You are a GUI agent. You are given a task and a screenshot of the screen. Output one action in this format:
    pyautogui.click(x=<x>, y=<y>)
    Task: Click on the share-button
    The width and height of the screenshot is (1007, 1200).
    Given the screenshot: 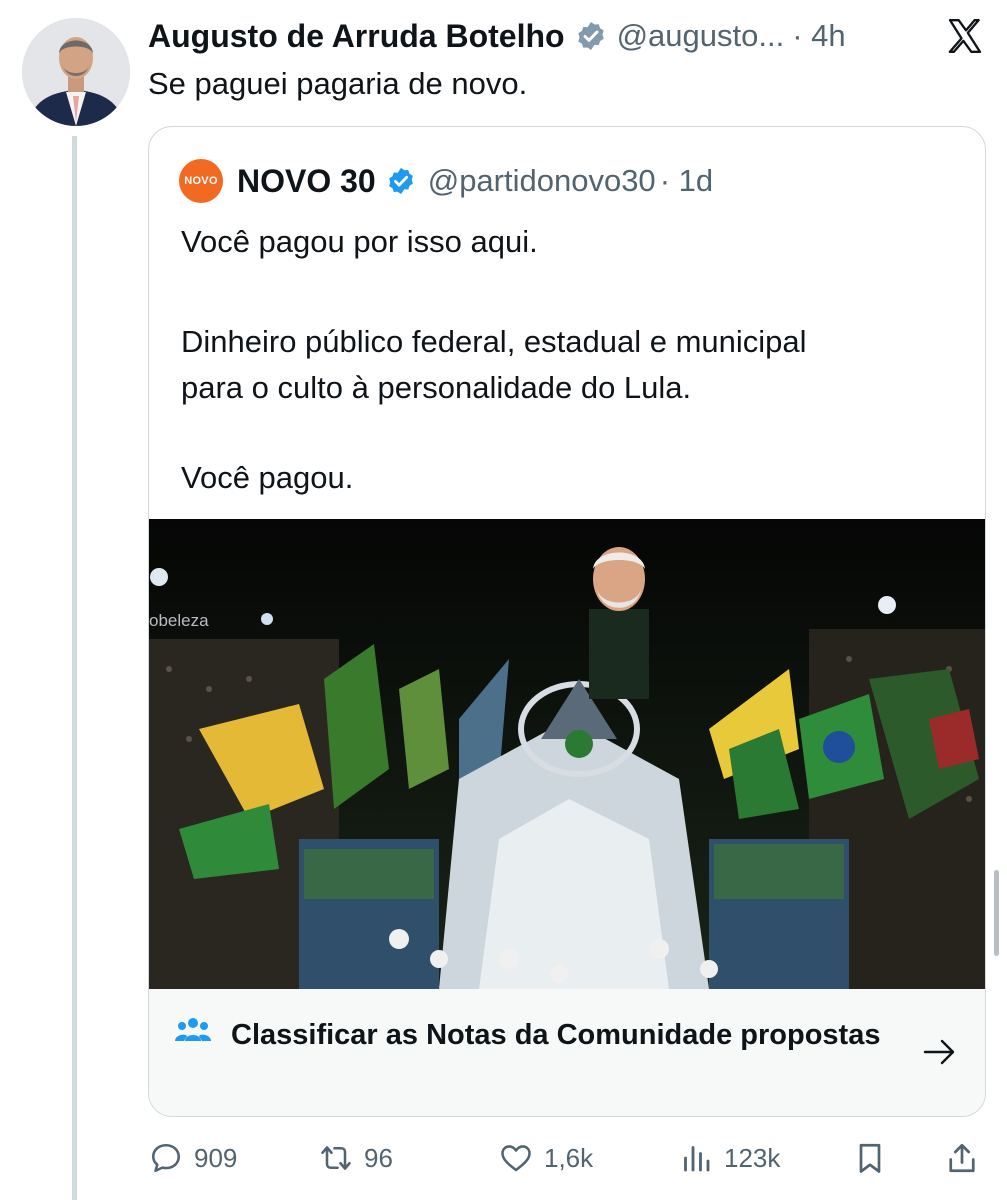 What is the action you would take?
    pyautogui.click(x=962, y=1158)
    